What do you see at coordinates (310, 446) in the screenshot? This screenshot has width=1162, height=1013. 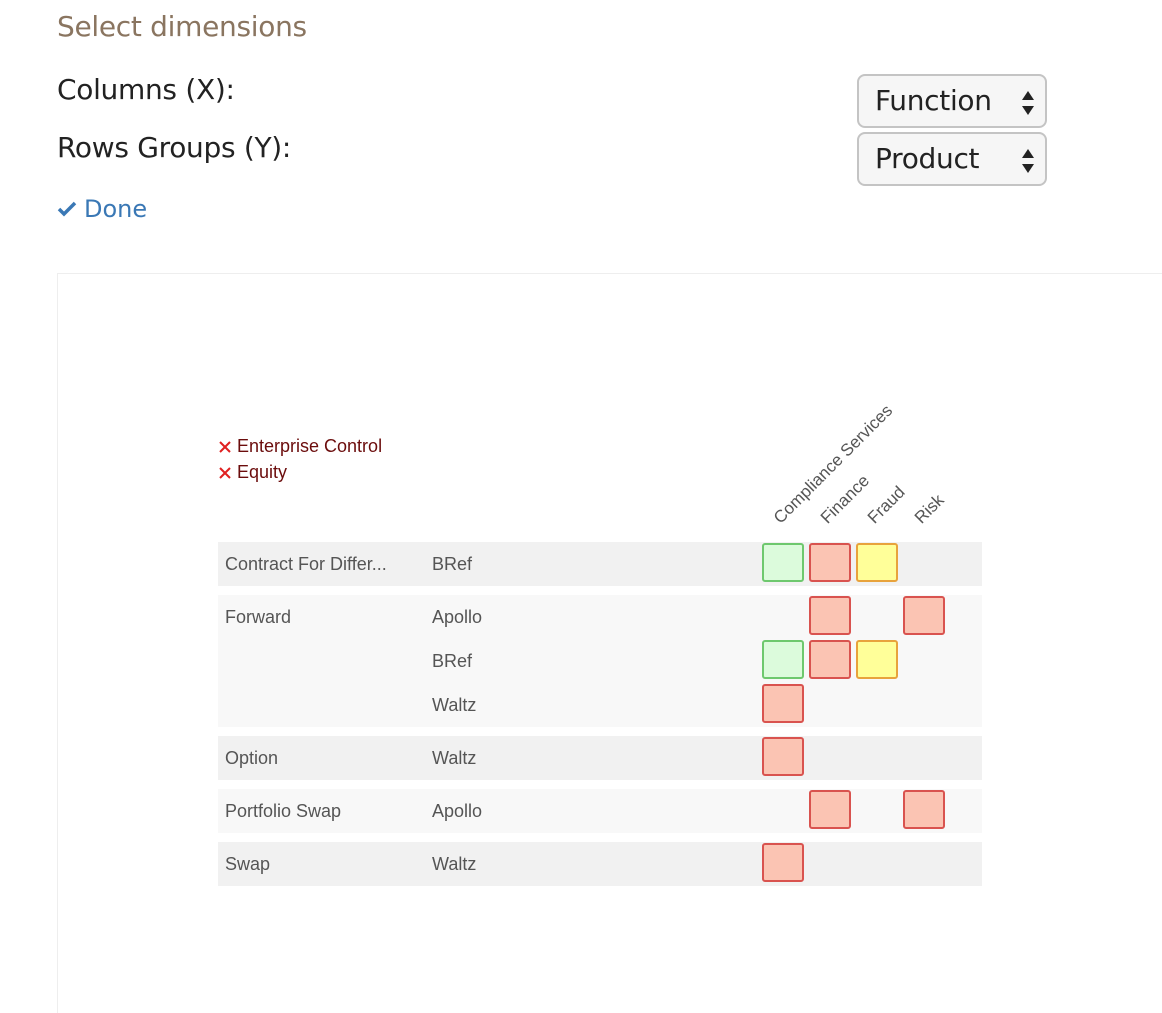 I see `filter-label: Enterprise Control` at bounding box center [310, 446].